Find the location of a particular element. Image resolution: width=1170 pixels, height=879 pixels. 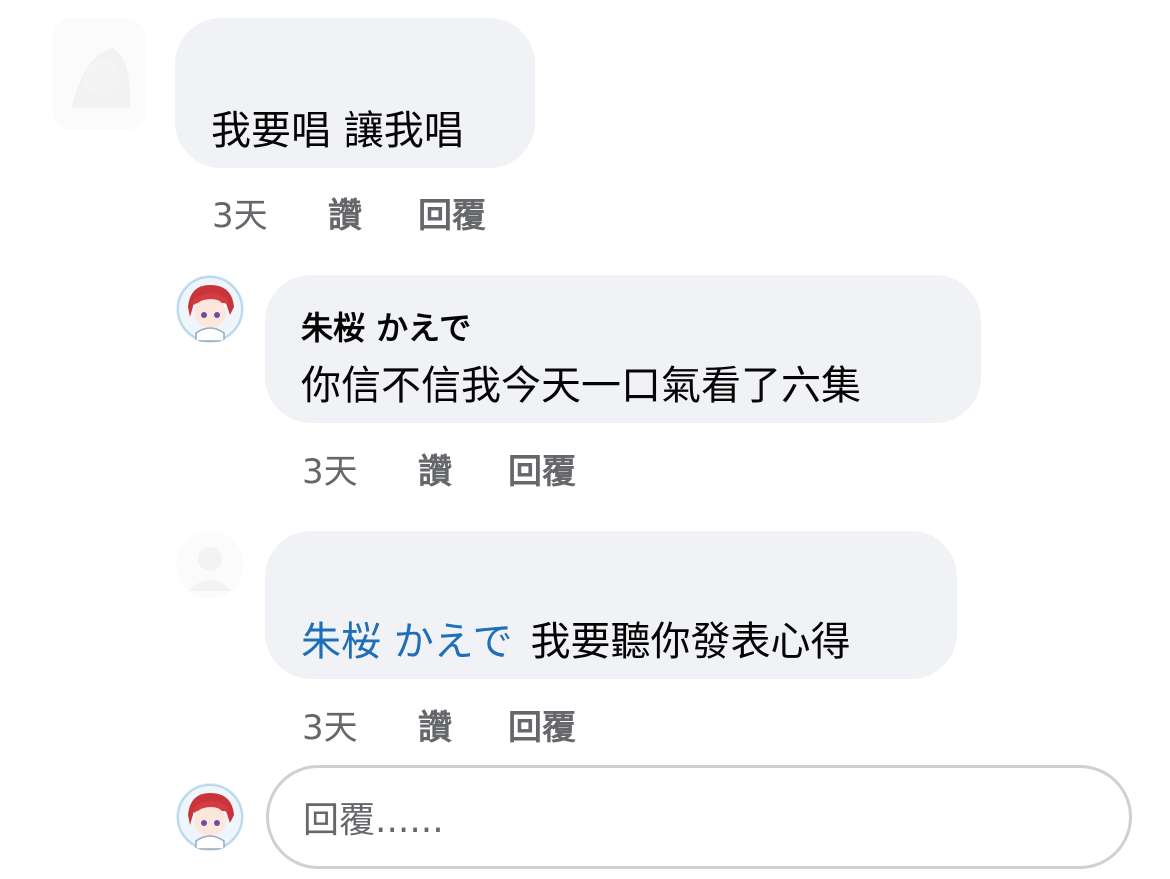

comment-3-bubble: 朱桜 かえで 我要聽你發表心得 is located at coordinates (611, 605).